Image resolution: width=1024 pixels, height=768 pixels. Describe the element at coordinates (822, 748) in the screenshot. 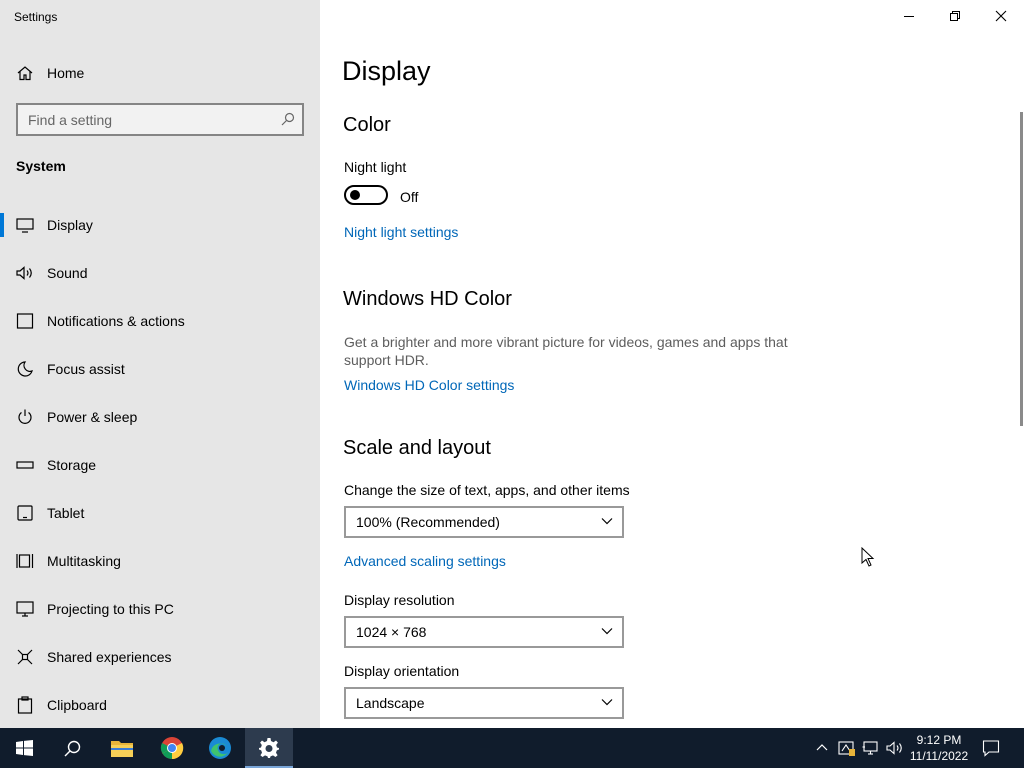

I see `show-hidden-icons-chevron-icon` at that location.